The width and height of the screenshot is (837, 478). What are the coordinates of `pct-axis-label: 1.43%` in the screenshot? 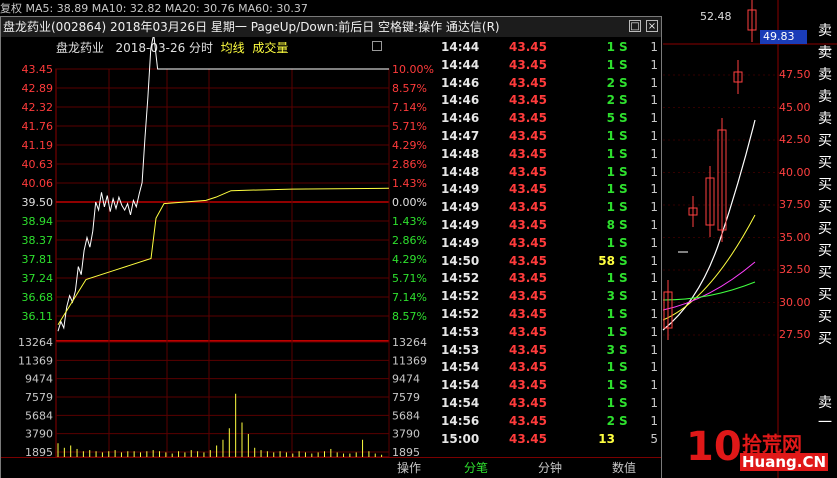 It's located at (409, 221).